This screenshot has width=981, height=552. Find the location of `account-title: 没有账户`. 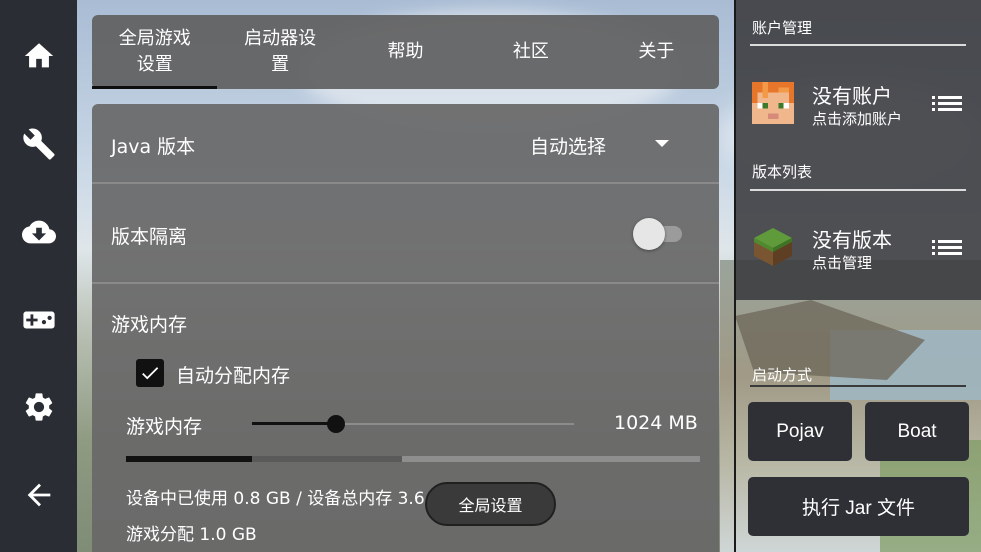

account-title: 没有账户 is located at coordinates (852, 96).